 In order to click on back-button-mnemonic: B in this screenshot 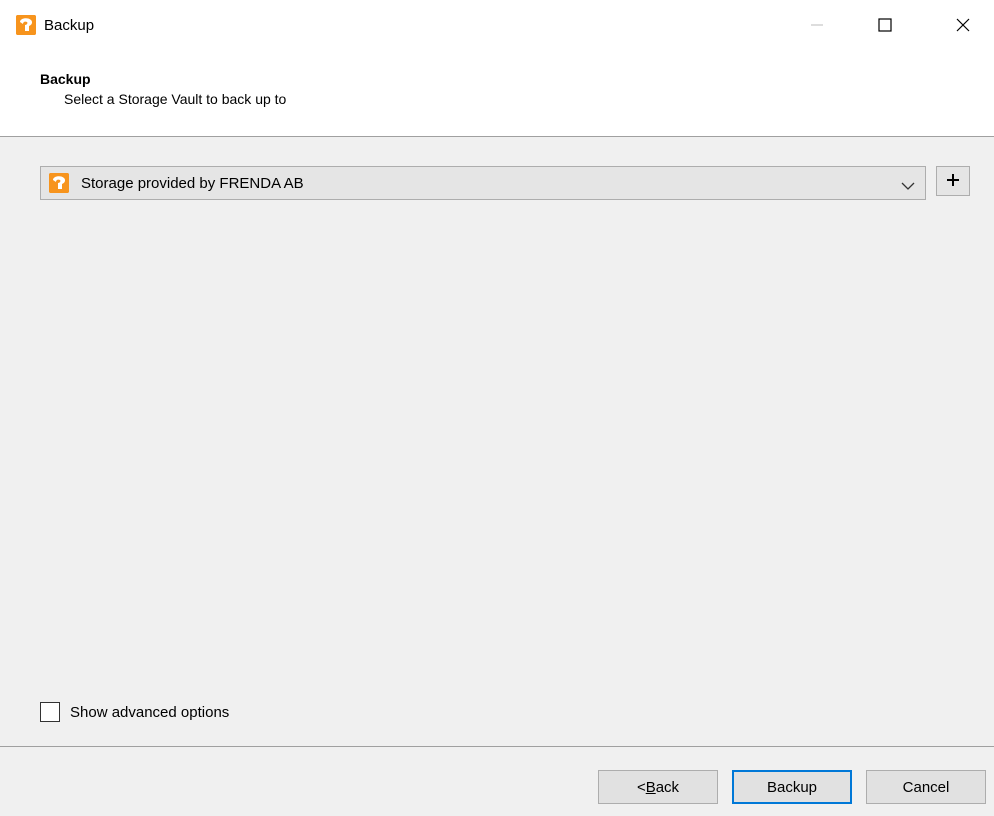, I will do `click(650, 787)`.